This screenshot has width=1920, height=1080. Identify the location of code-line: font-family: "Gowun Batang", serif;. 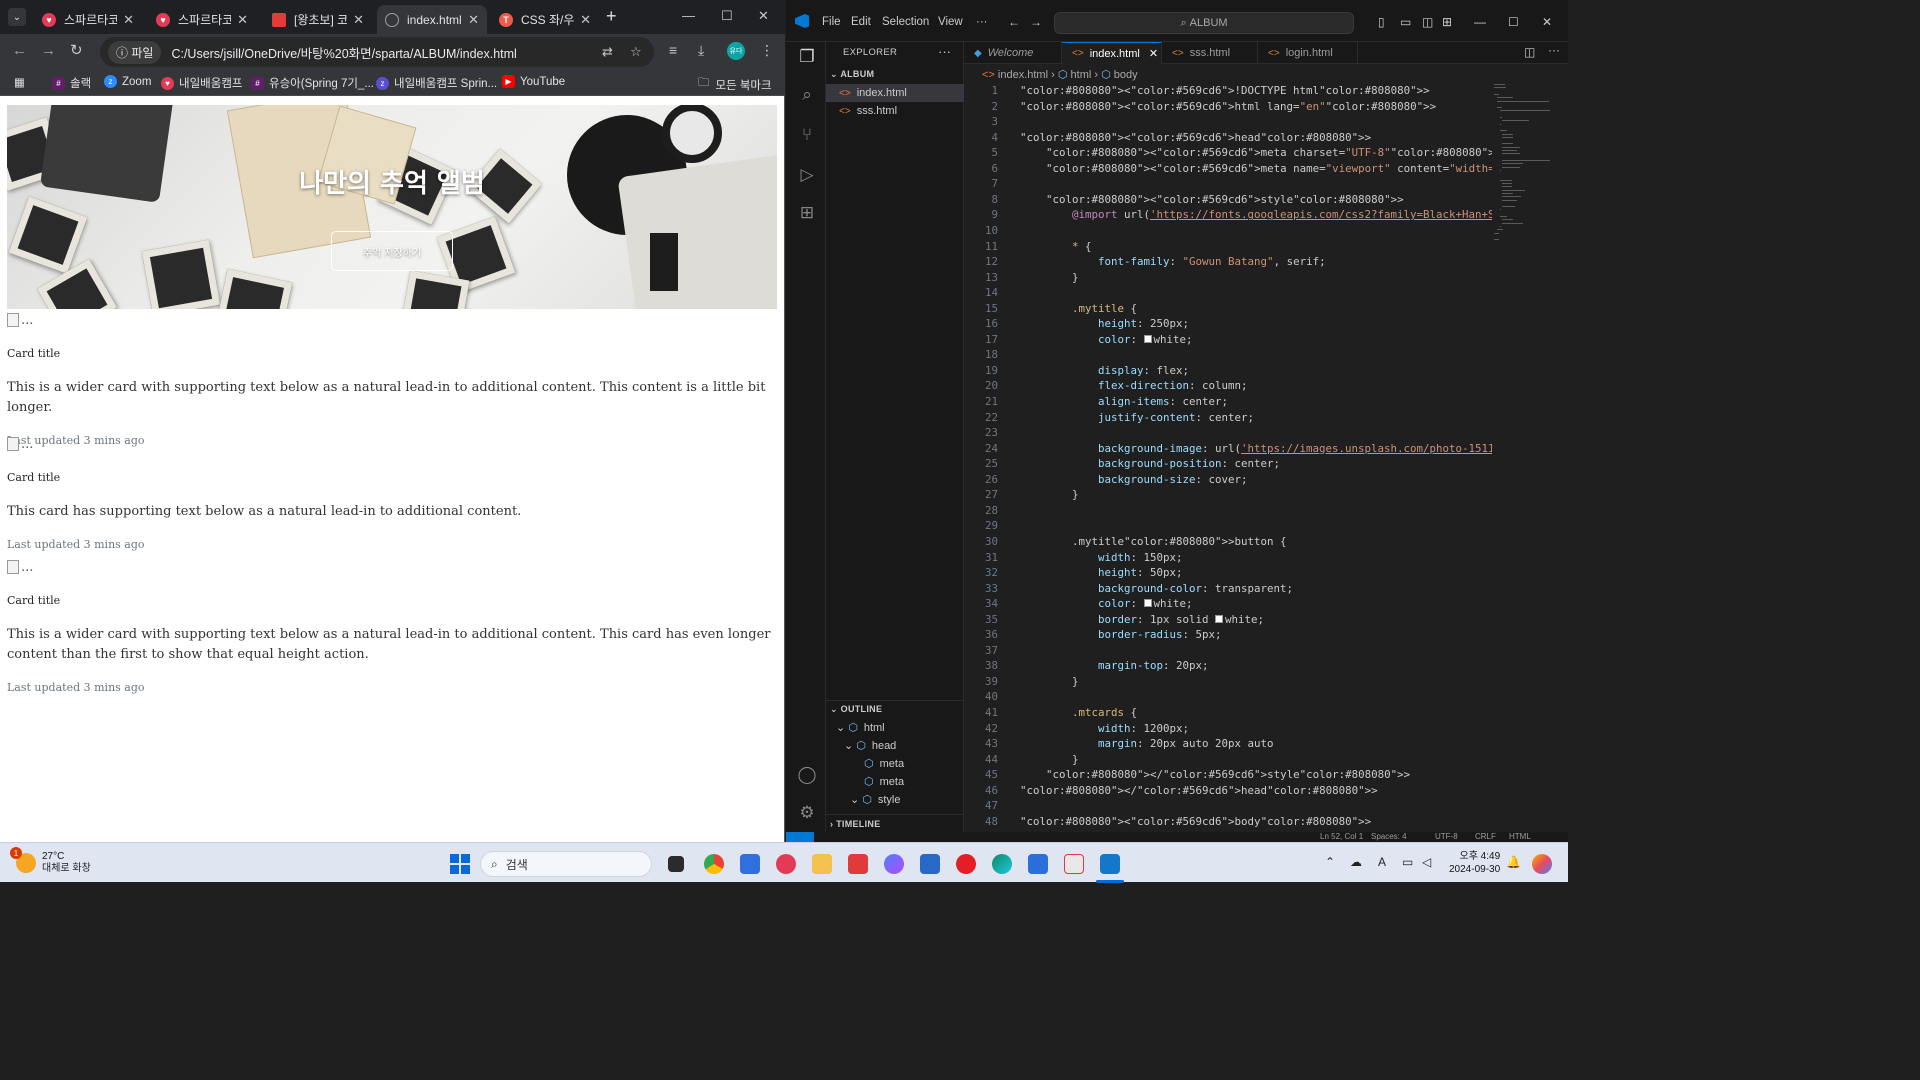
(1173, 261).